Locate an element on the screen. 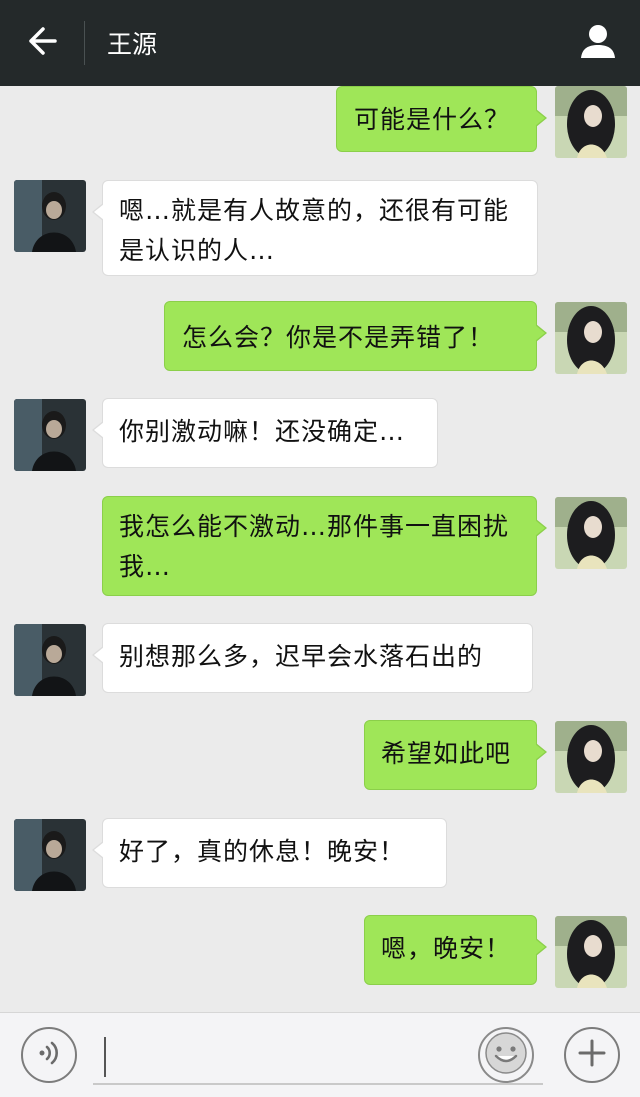 This screenshot has width=640, height=1097. message-bubble: 别想那么多，迟早会水落石出的 is located at coordinates (312, 658).